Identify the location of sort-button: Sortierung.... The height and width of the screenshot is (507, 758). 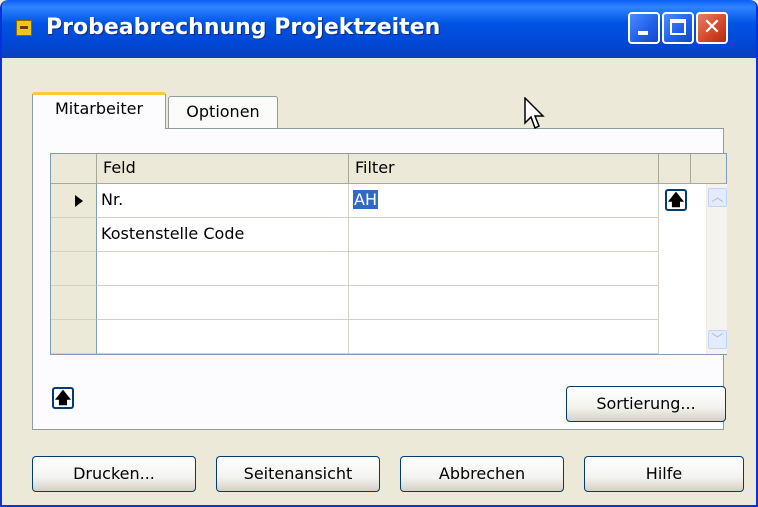
(646, 404).